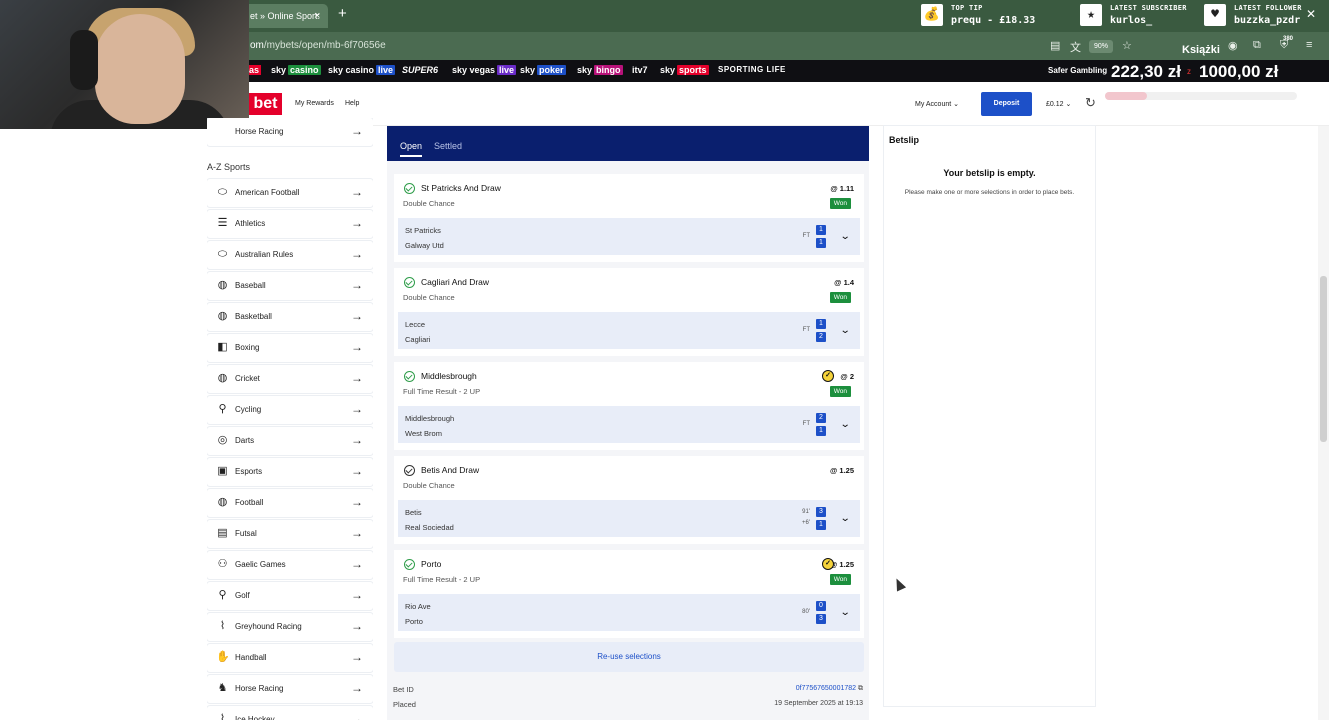  Describe the element at coordinates (290, 348) in the screenshot. I see `sidebar-item: ◧ Boxing →` at that location.